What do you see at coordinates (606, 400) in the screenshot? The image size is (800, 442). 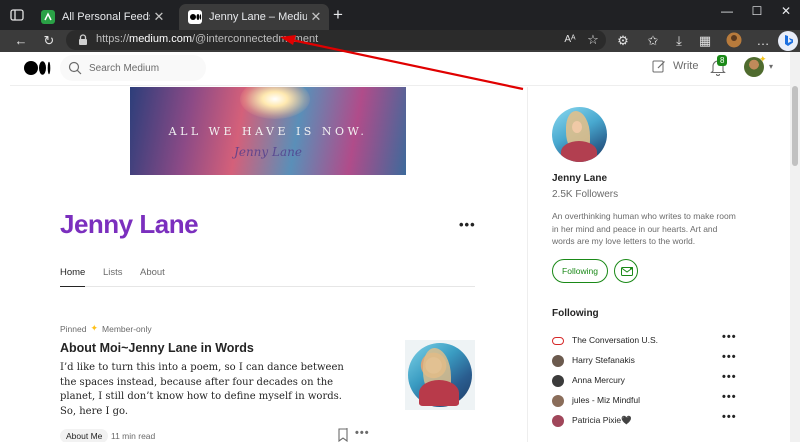 I see `following-name: jules - Miz Mindful` at bounding box center [606, 400].